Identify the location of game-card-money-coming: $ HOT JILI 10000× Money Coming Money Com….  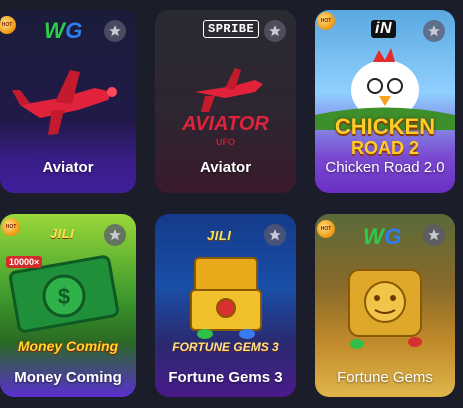
(68, 305).